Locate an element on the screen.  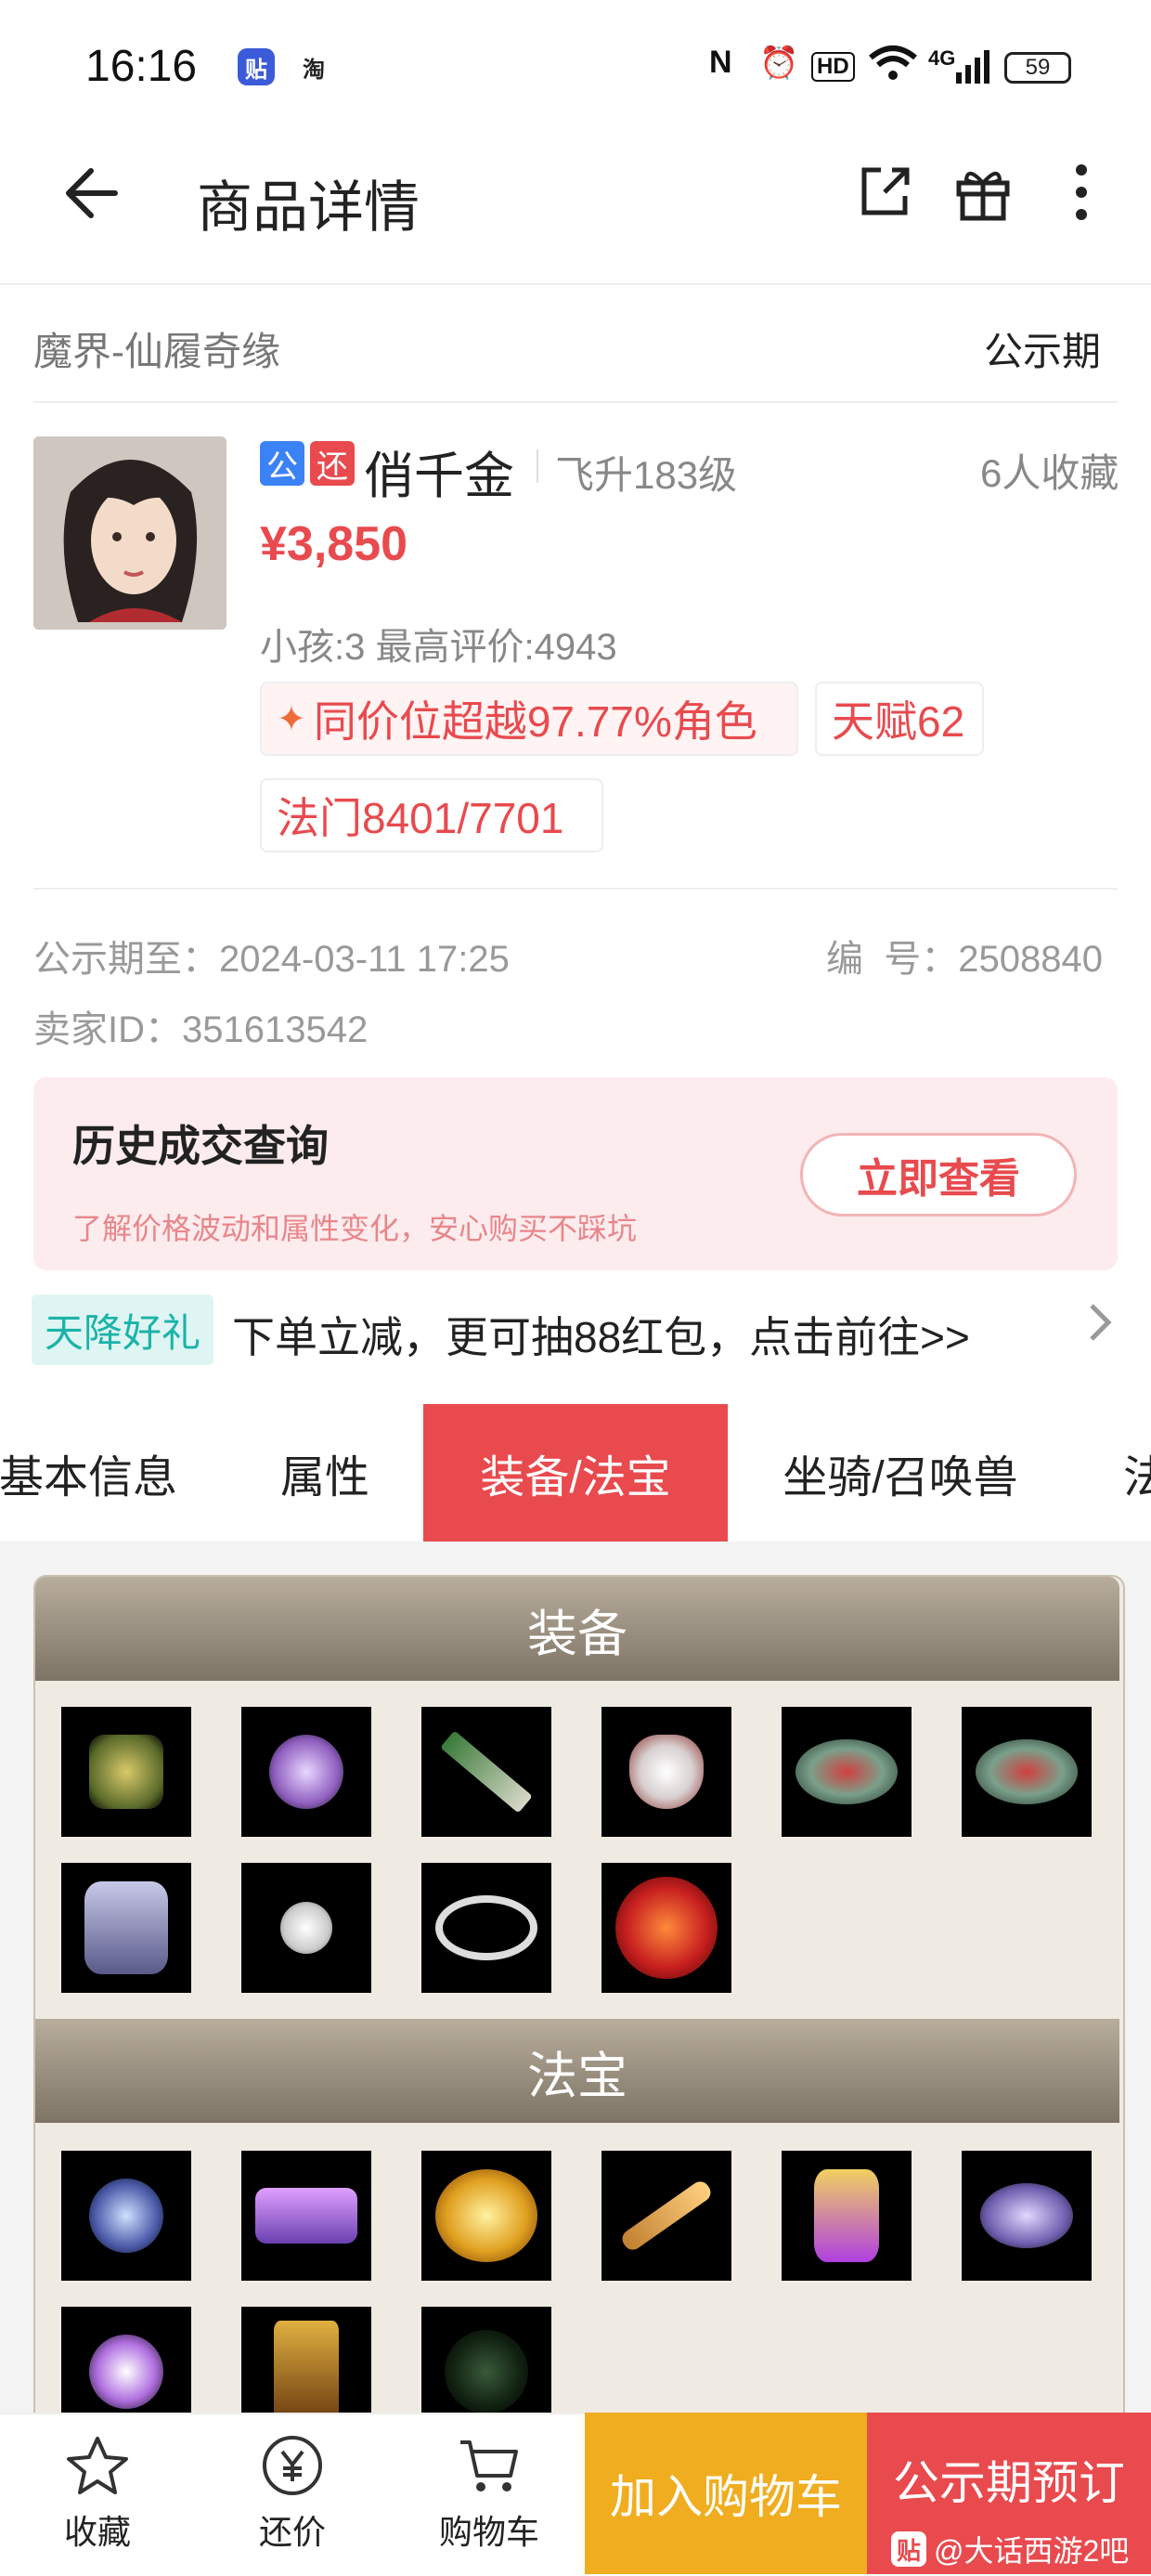
add-to-cart-button: 加入购物车 is located at coordinates (726, 2493).